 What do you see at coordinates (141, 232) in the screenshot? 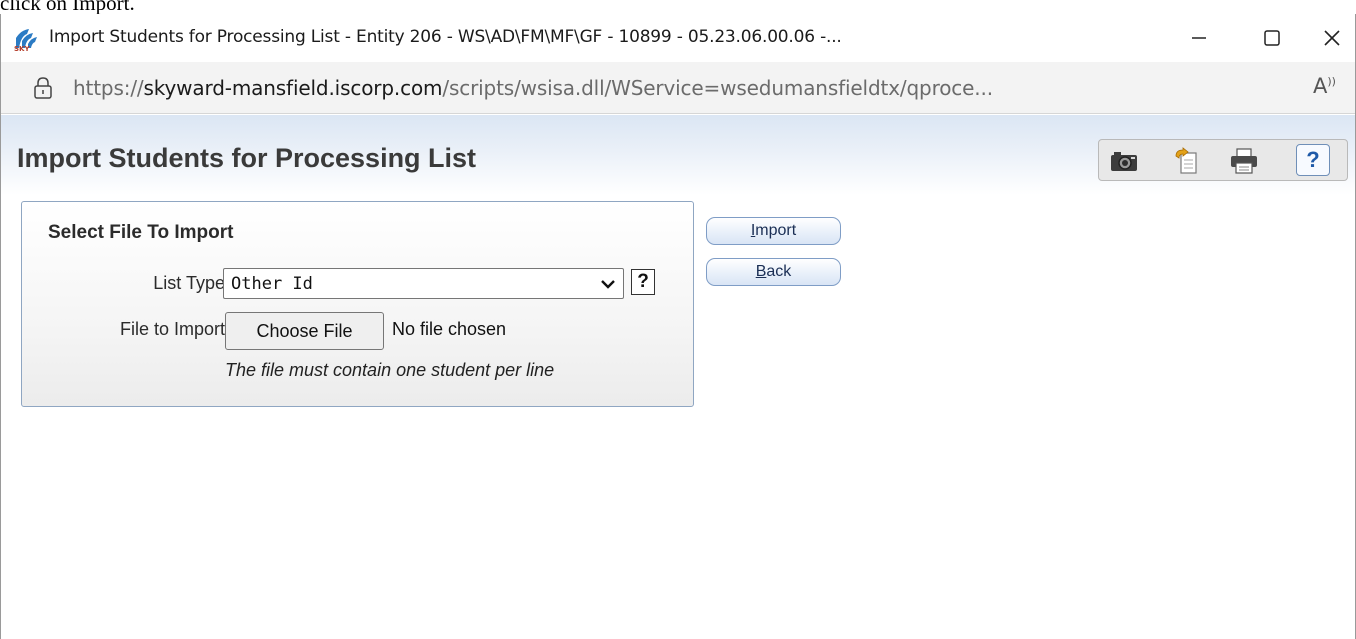
I see `panel-title: Select File To Import` at bounding box center [141, 232].